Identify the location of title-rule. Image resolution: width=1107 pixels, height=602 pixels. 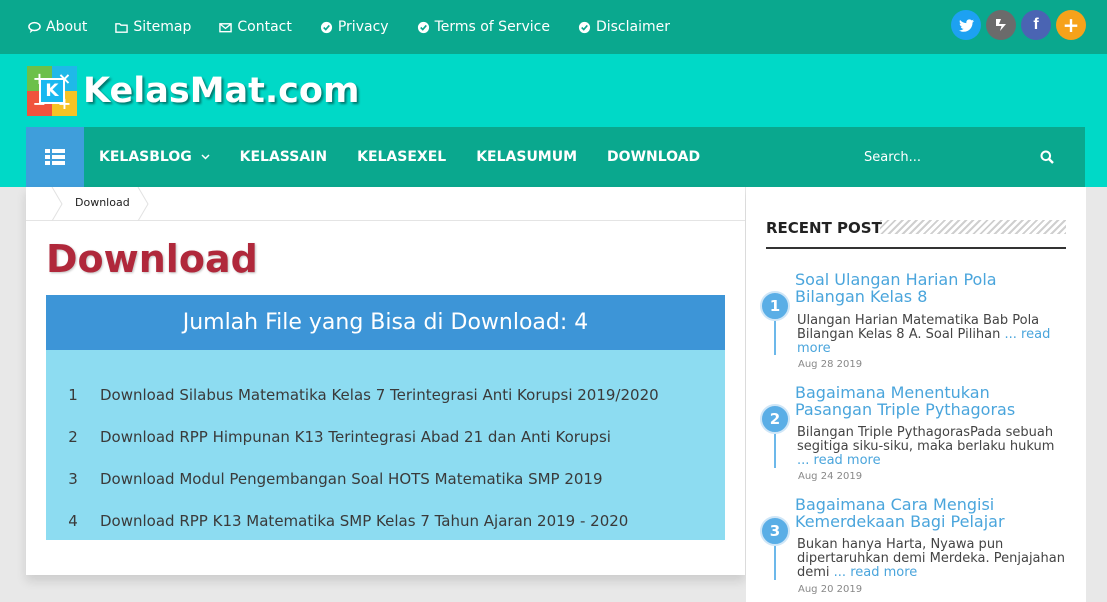
(916, 248).